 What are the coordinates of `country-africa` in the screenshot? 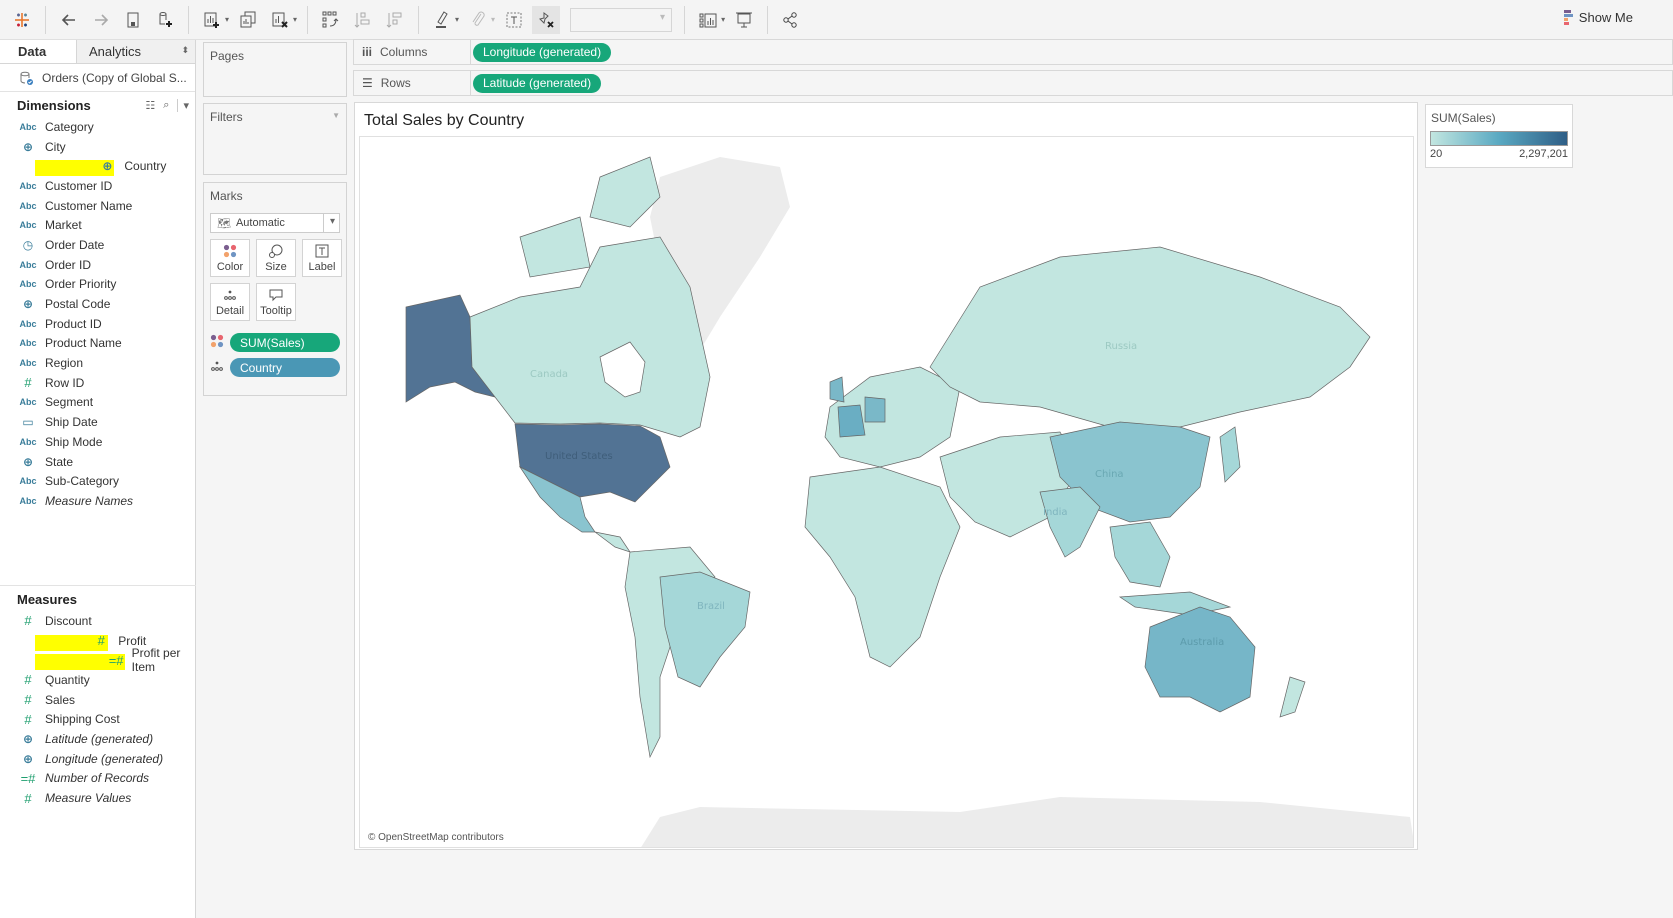 It's located at (882, 567).